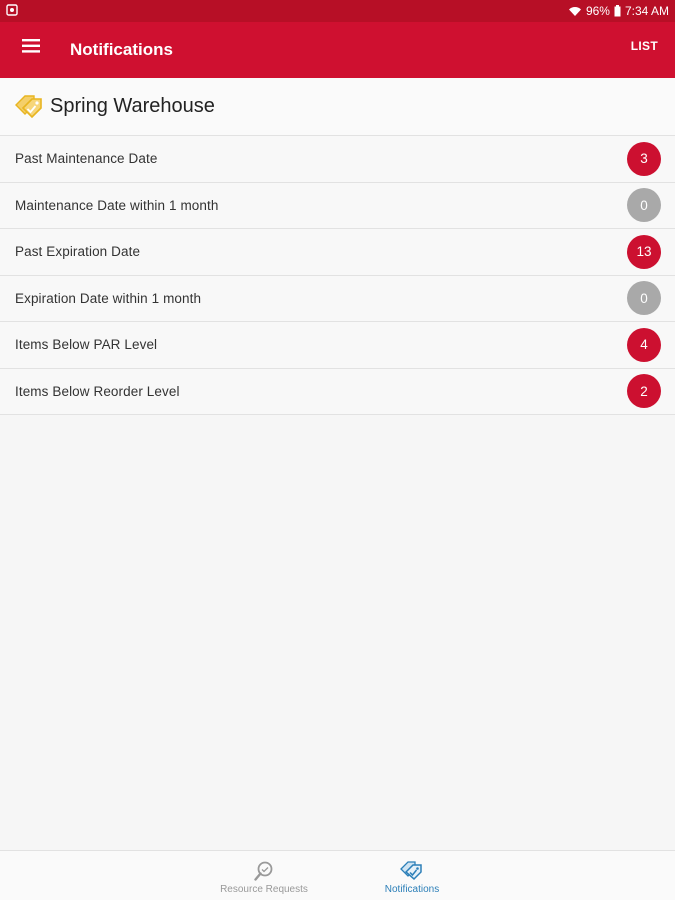 This screenshot has width=675, height=900. What do you see at coordinates (97, 391) in the screenshot?
I see `row-label: Items Below Reorder Level` at bounding box center [97, 391].